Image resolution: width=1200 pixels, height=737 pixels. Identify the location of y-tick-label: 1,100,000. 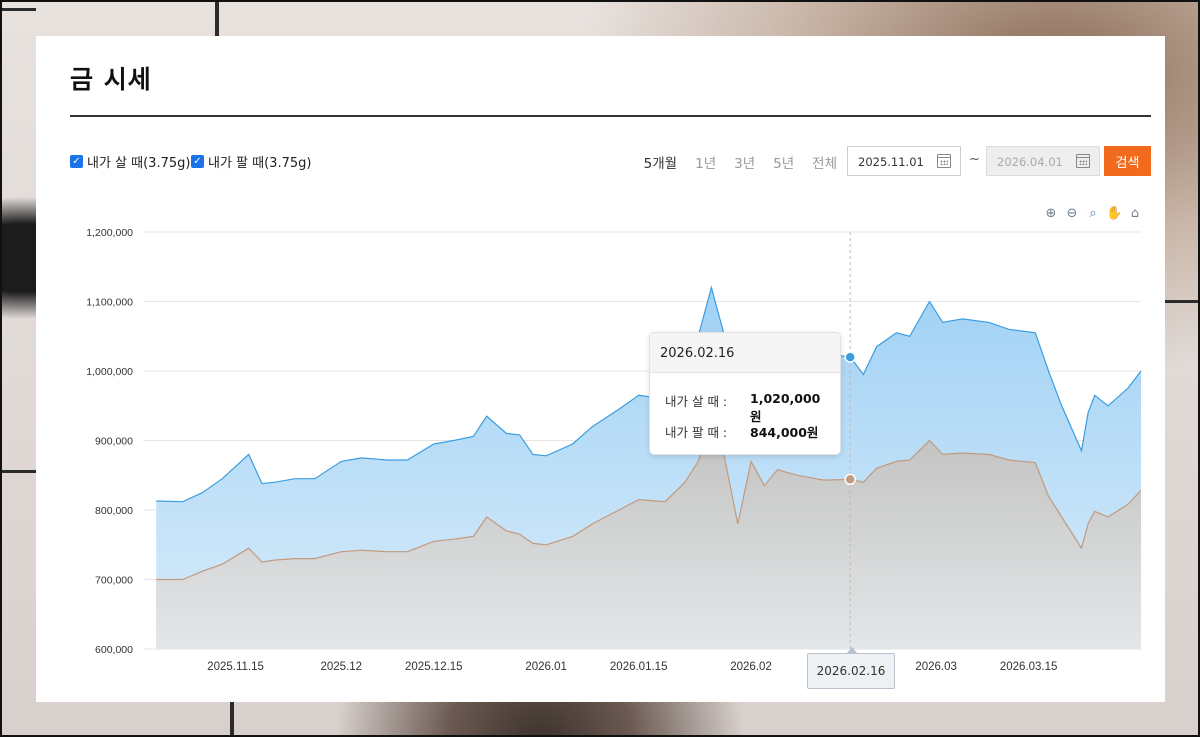
(109, 303).